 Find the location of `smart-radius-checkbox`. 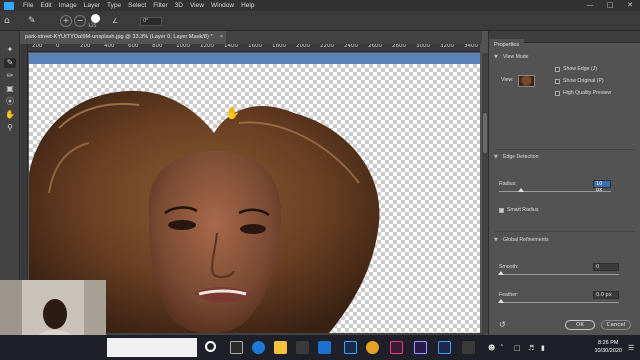

smart-radius-checkbox is located at coordinates (501, 210).